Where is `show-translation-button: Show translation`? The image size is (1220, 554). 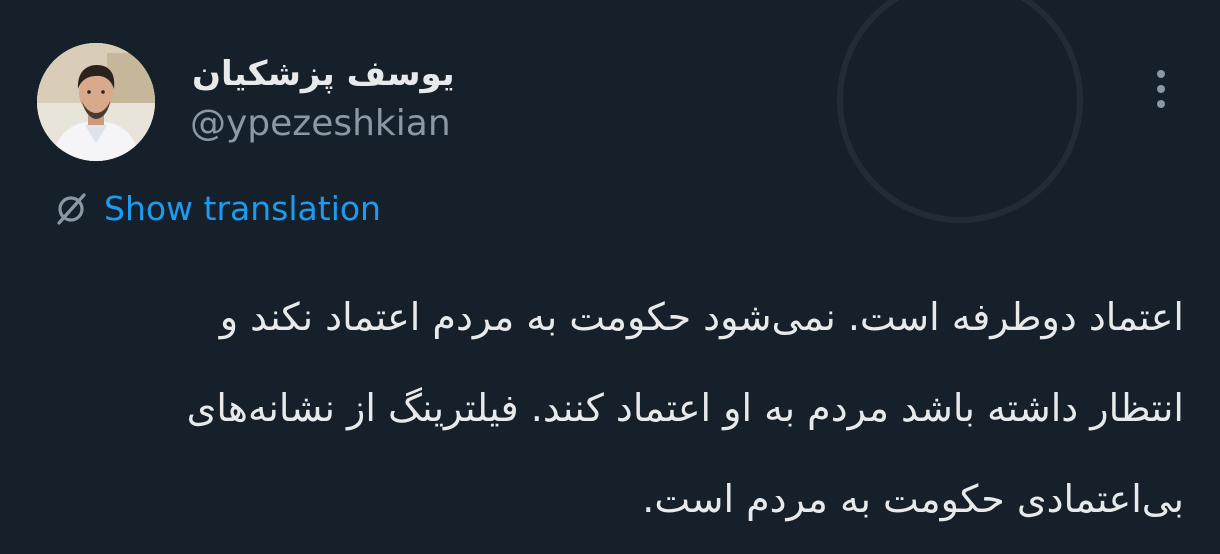
show-translation-button: Show translation is located at coordinates (216, 209).